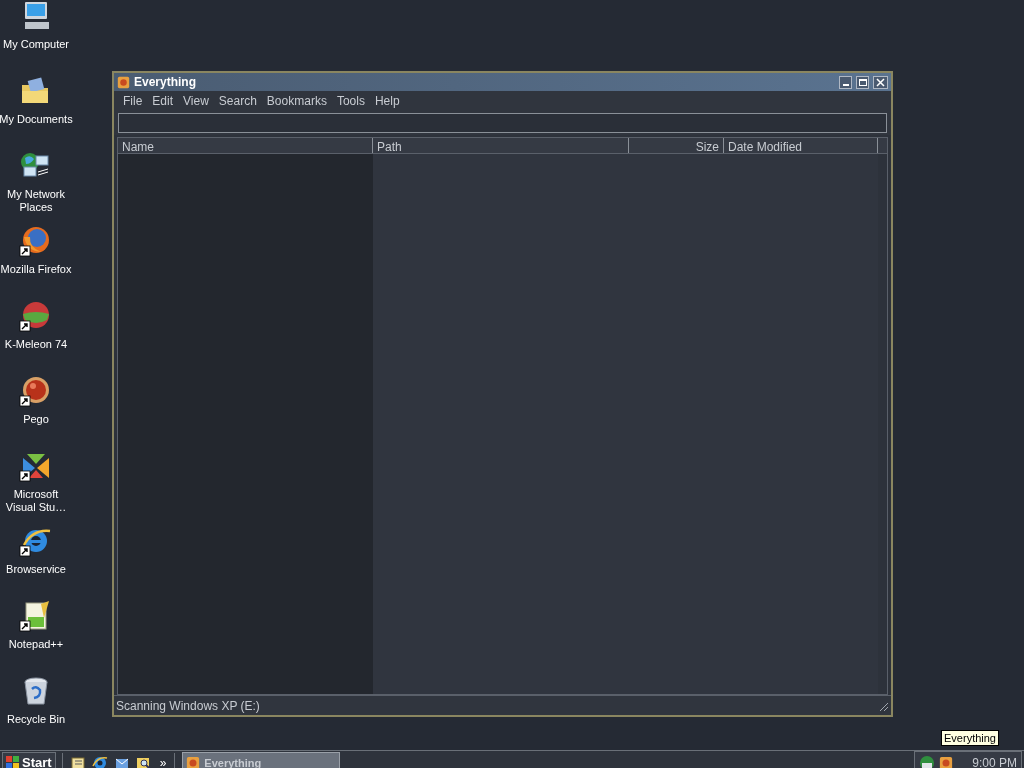  Describe the element at coordinates (350, 101) in the screenshot. I see `menu-item: Tools` at that location.